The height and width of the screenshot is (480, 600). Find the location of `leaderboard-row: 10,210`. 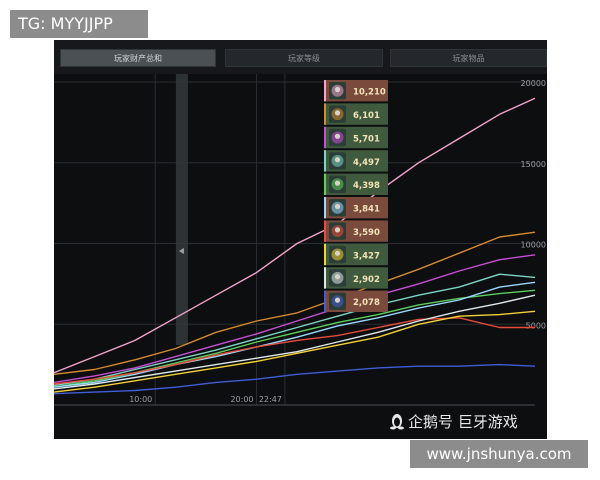

leaderboard-row: 10,210 is located at coordinates (356, 91).